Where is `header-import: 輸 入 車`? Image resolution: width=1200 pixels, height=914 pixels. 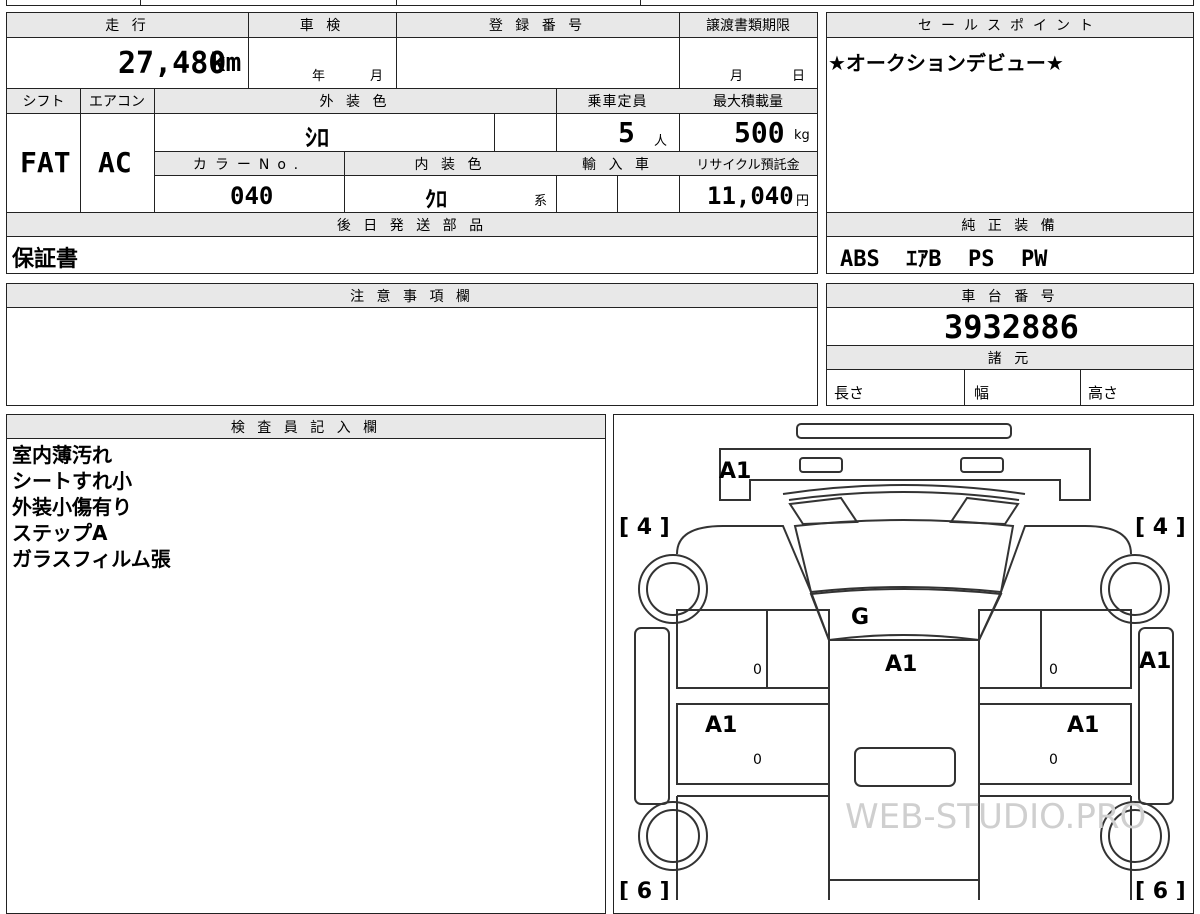 header-import: 輸 入 車 is located at coordinates (617, 163).